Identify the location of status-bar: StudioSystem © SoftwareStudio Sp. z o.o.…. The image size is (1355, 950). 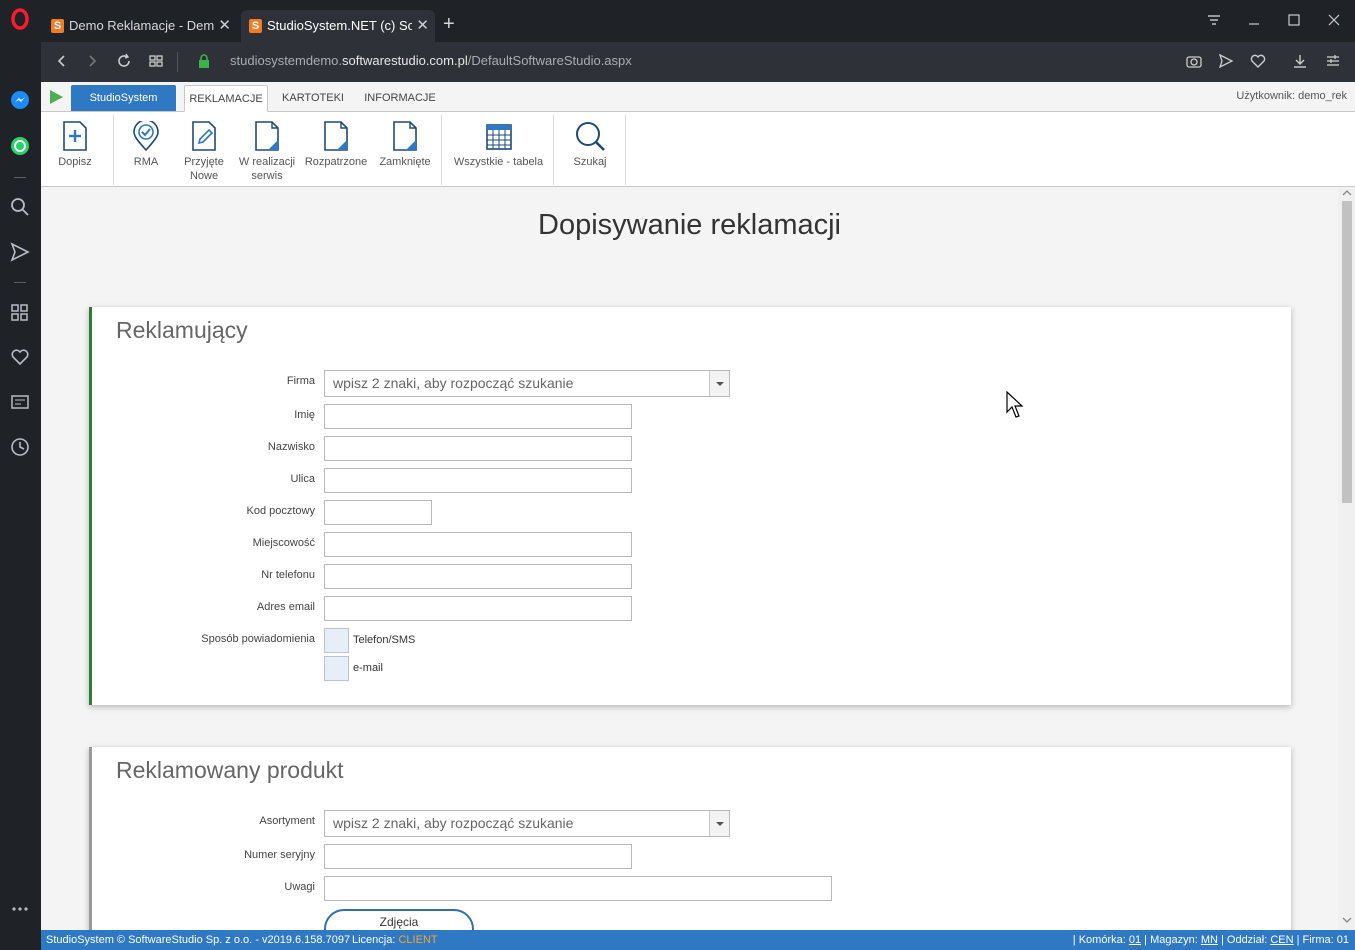
(698, 940).